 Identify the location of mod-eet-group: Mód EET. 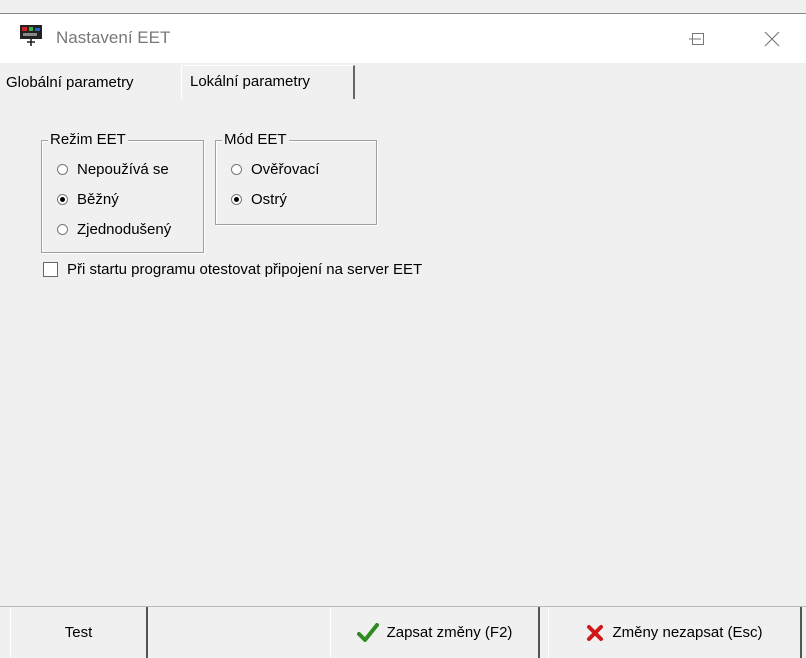
(296, 178).